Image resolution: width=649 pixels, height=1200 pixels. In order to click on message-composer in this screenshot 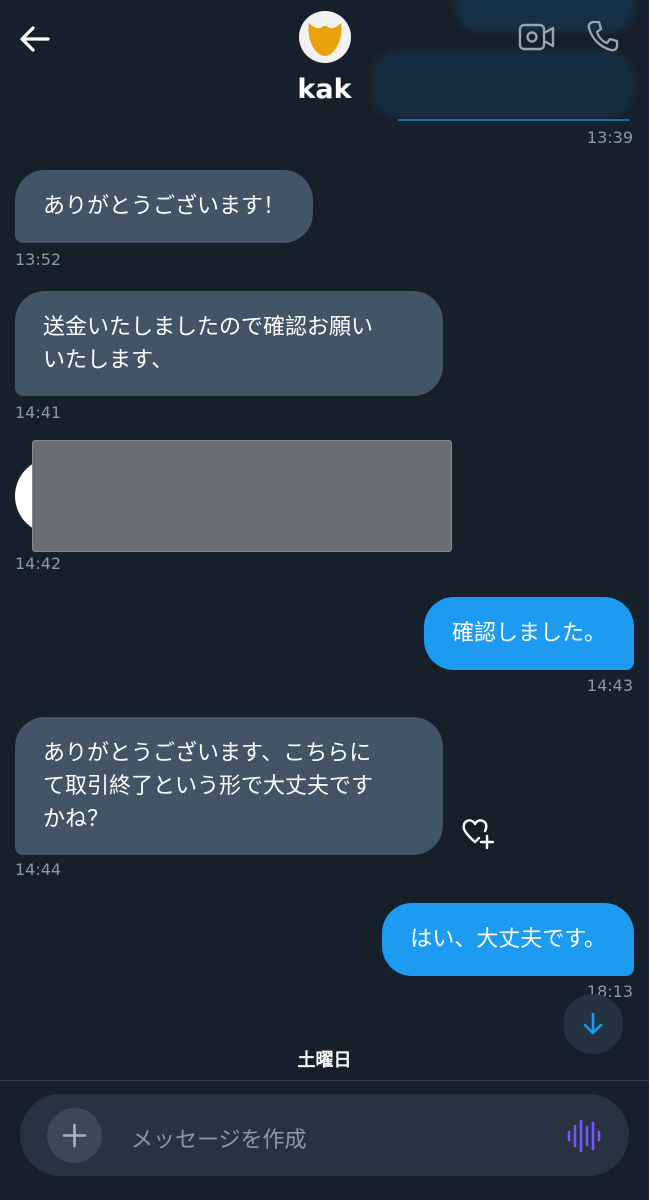, I will do `click(324, 1135)`.